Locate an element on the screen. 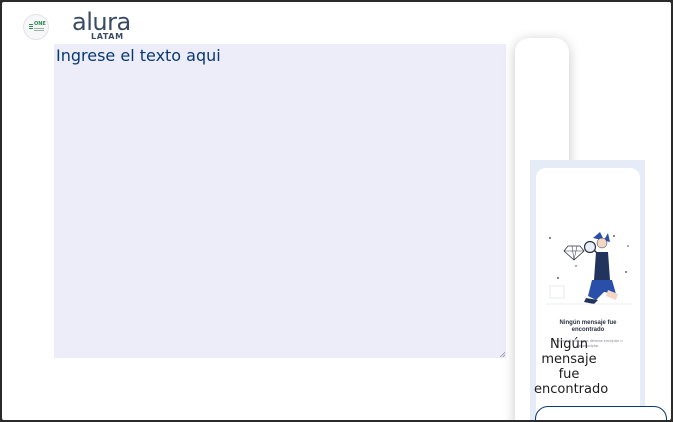  alura-wordmark: alura is located at coordinates (101, 22).